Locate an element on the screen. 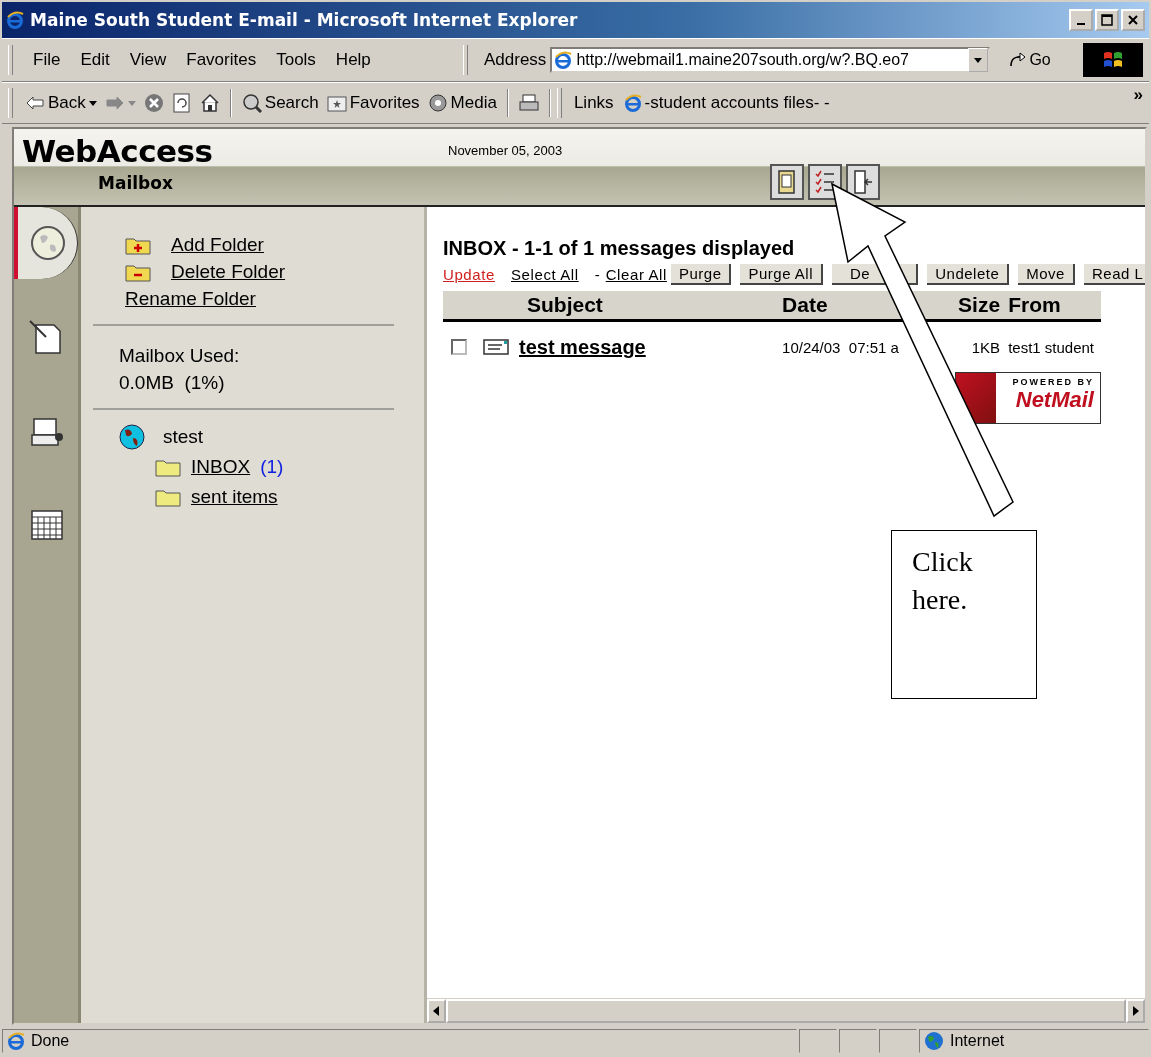  action-link: Update is located at coordinates (469, 274).